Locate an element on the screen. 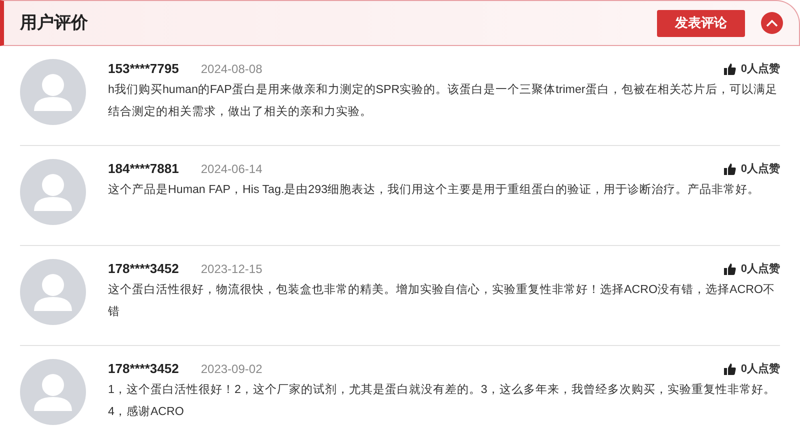  username: 184****7881 is located at coordinates (143, 169).